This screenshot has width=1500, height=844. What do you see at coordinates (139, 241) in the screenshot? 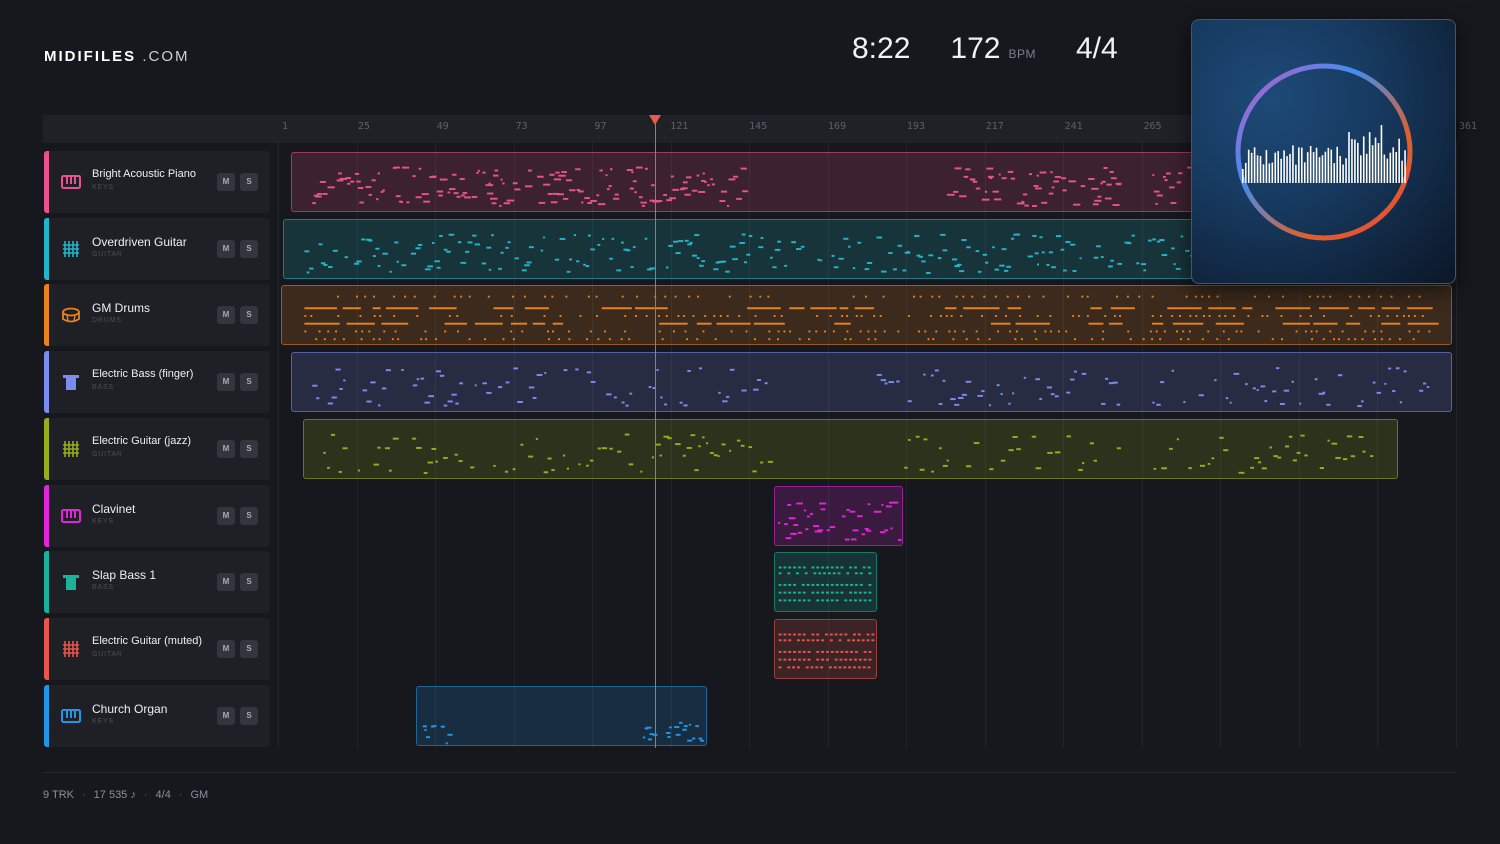
I see `track-name: Overdriven Guitar` at bounding box center [139, 241].